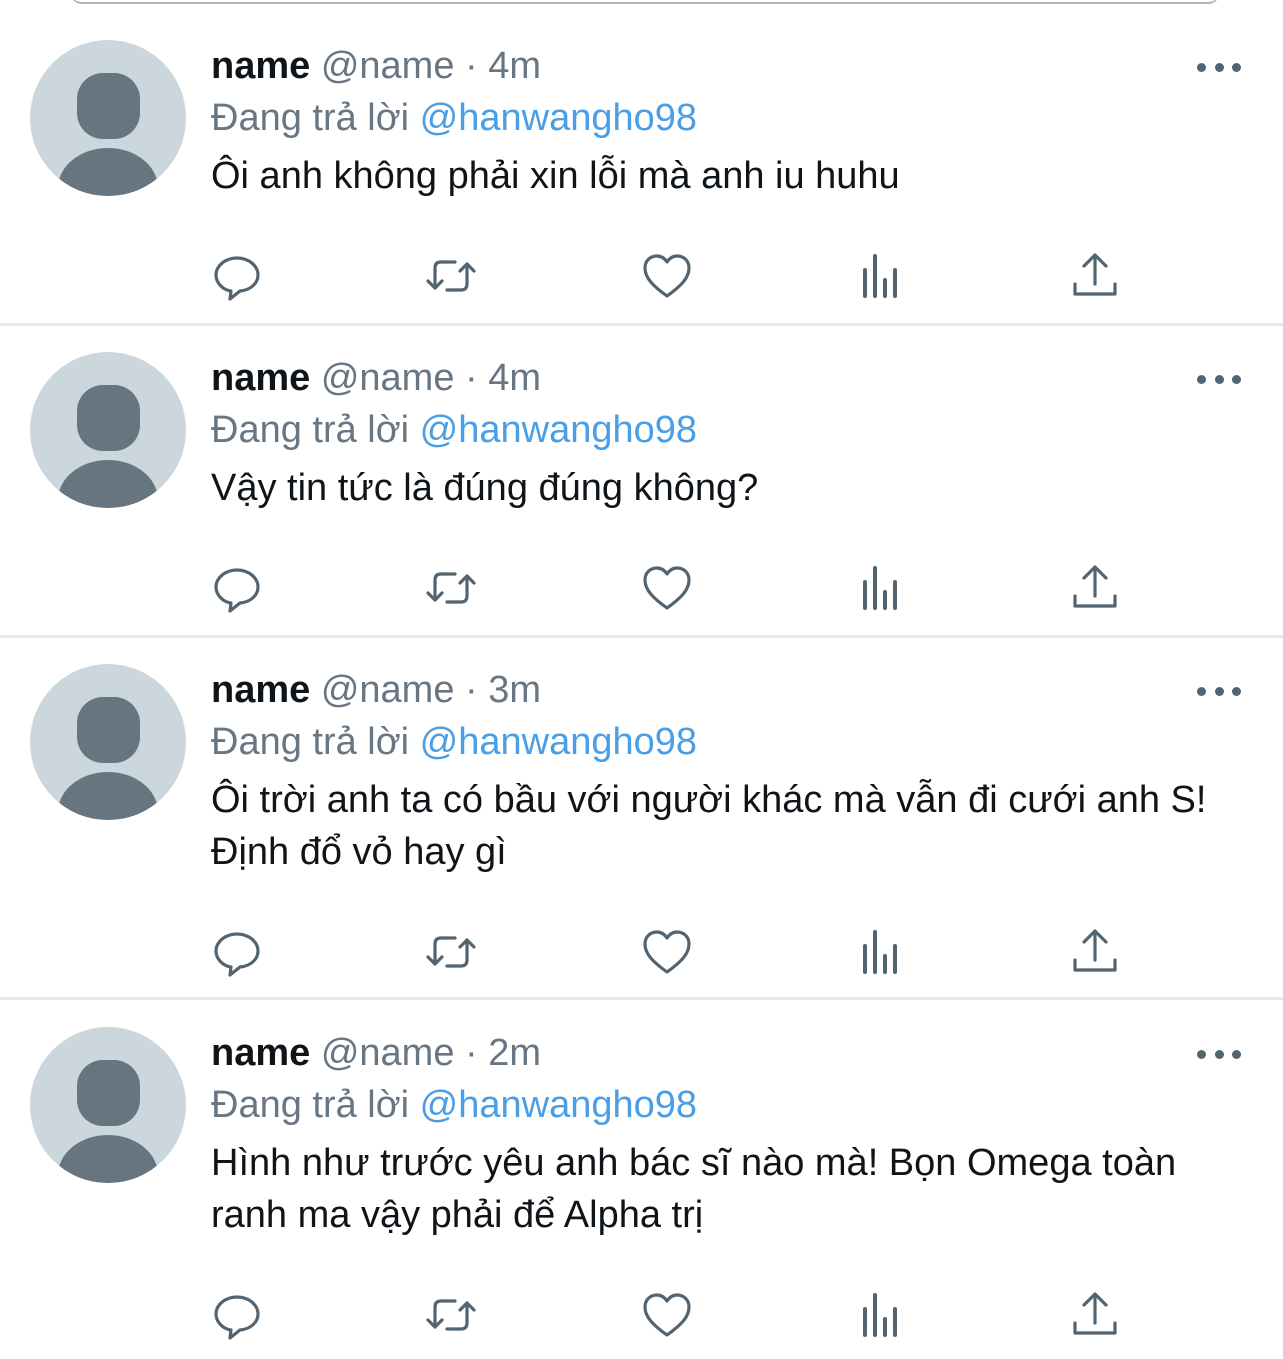 This screenshot has width=1283, height=1359. I want to click on tweet-text: Ôi anh không phải xin lỗi mà anh iu huhu, so click(555, 176).